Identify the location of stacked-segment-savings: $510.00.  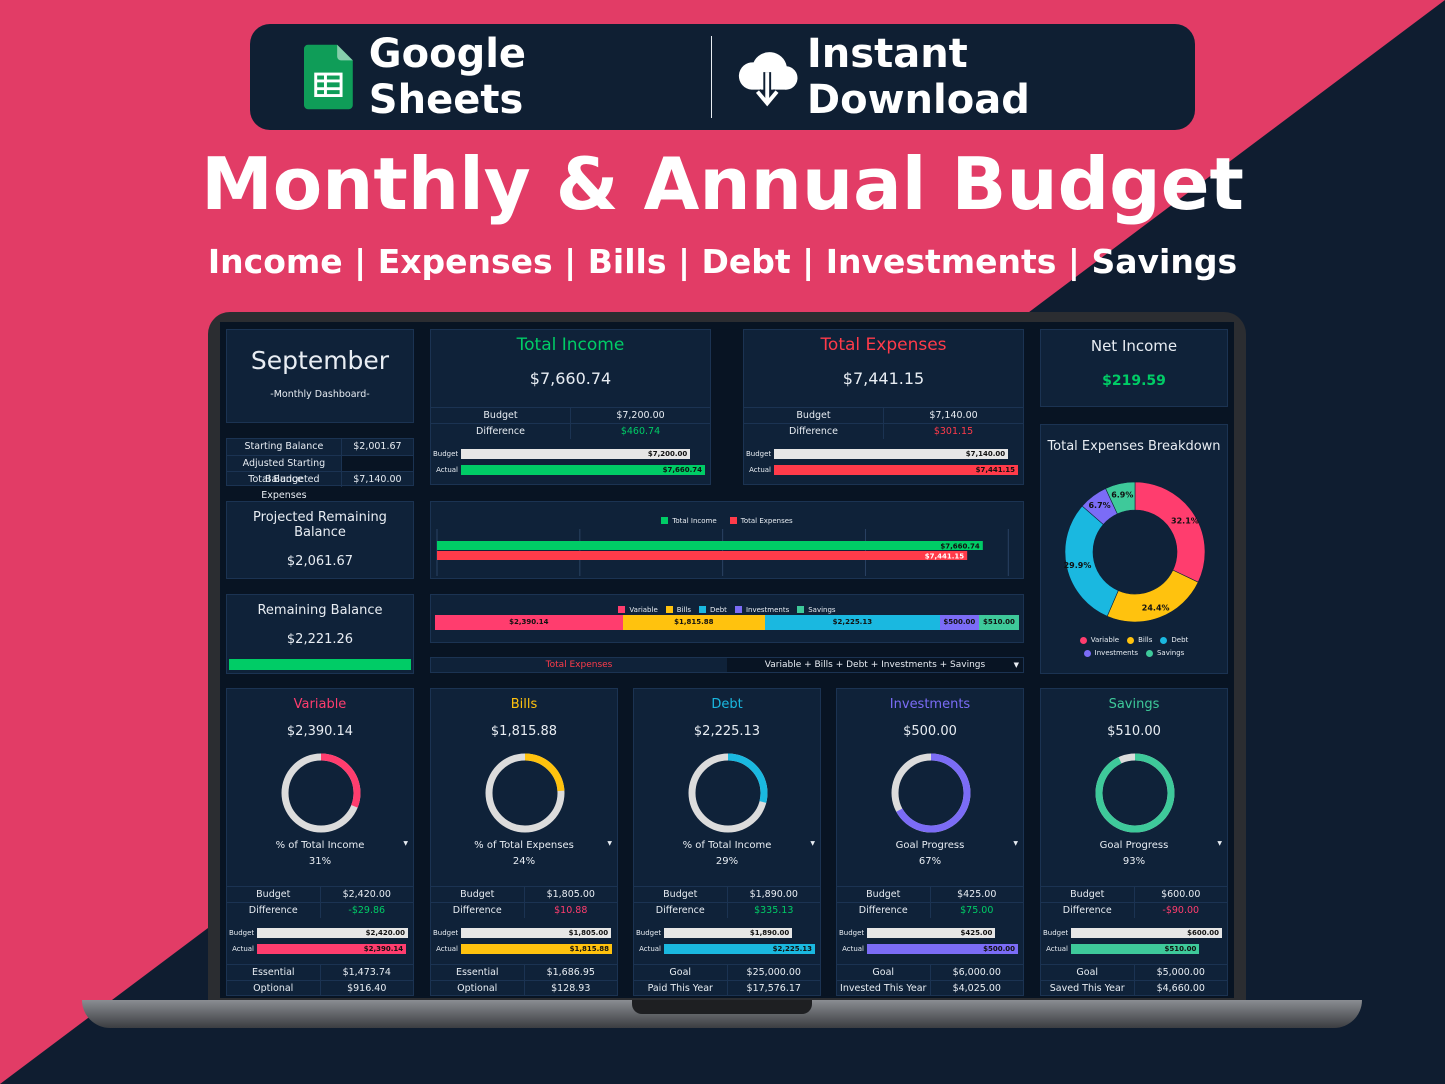
(998, 622).